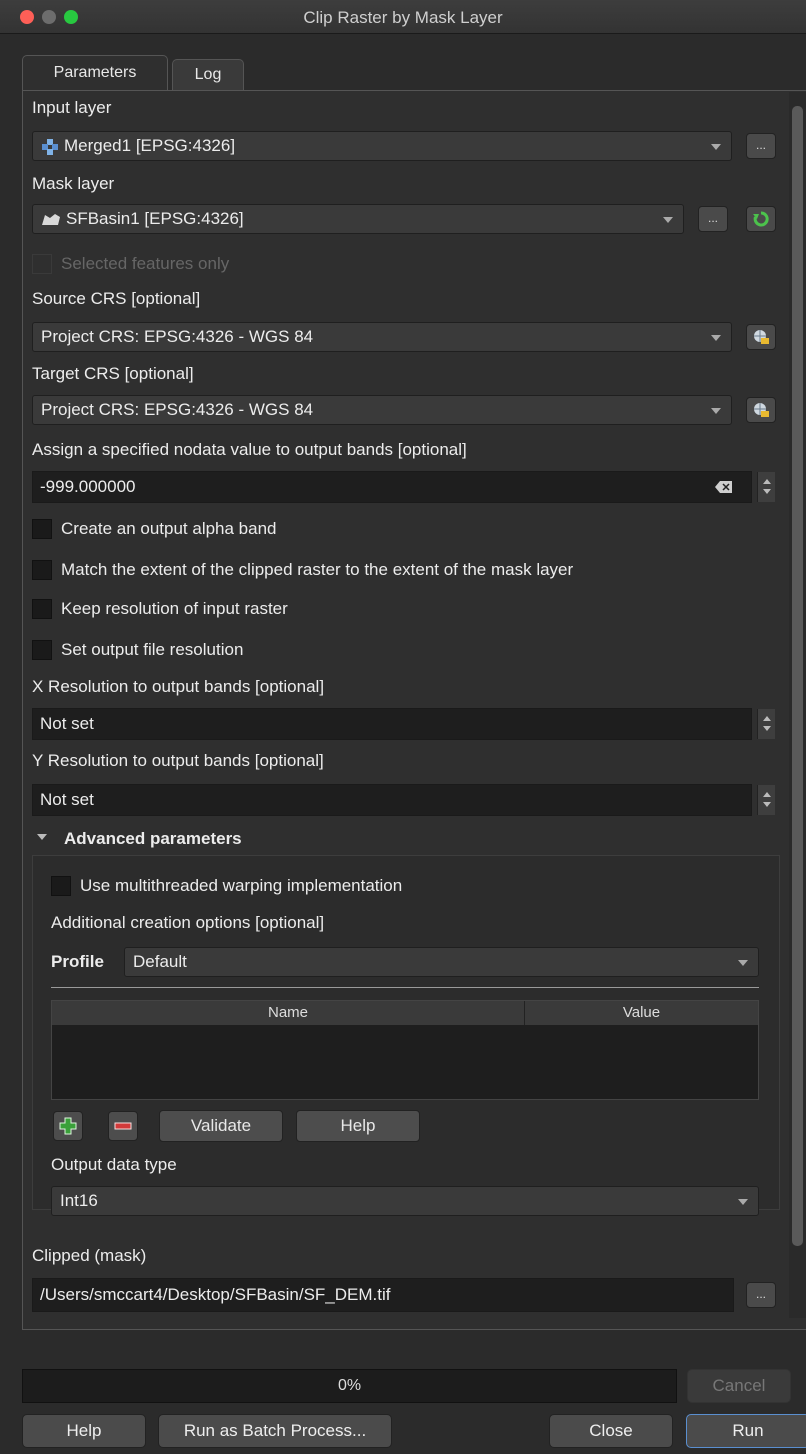 The height and width of the screenshot is (1454, 806). I want to click on profile-combo: Default, so click(441, 962).